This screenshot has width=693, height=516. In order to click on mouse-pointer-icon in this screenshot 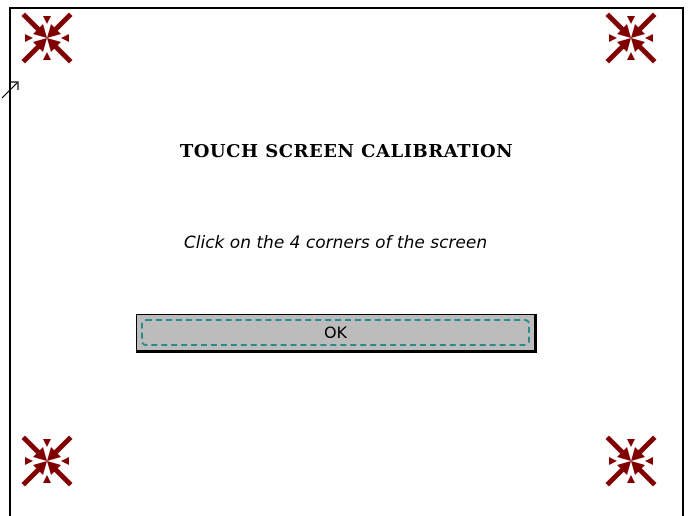, I will do `click(11, 89)`.